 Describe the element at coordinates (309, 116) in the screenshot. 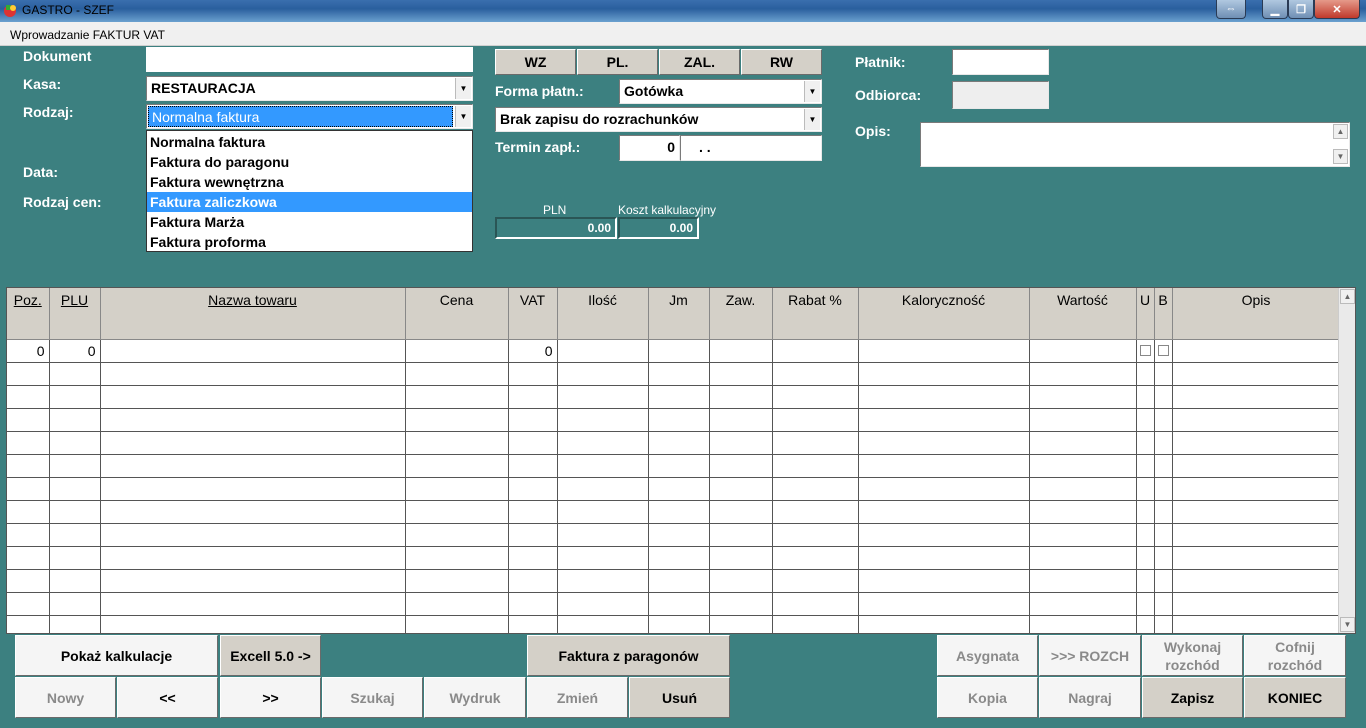

I see `rodzaj-select: Normalna faktura ▼` at that location.